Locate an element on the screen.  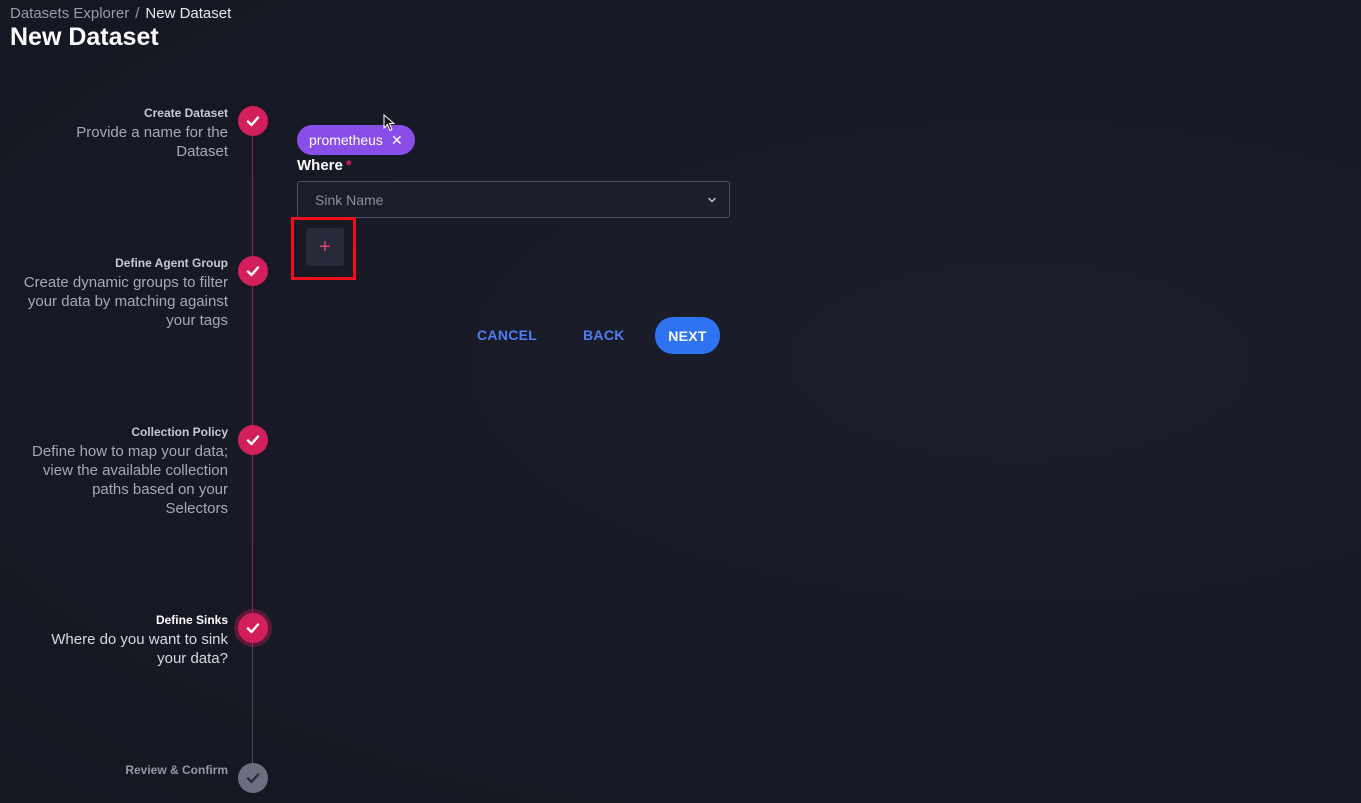
page-title: New Dataset is located at coordinates (84, 37).